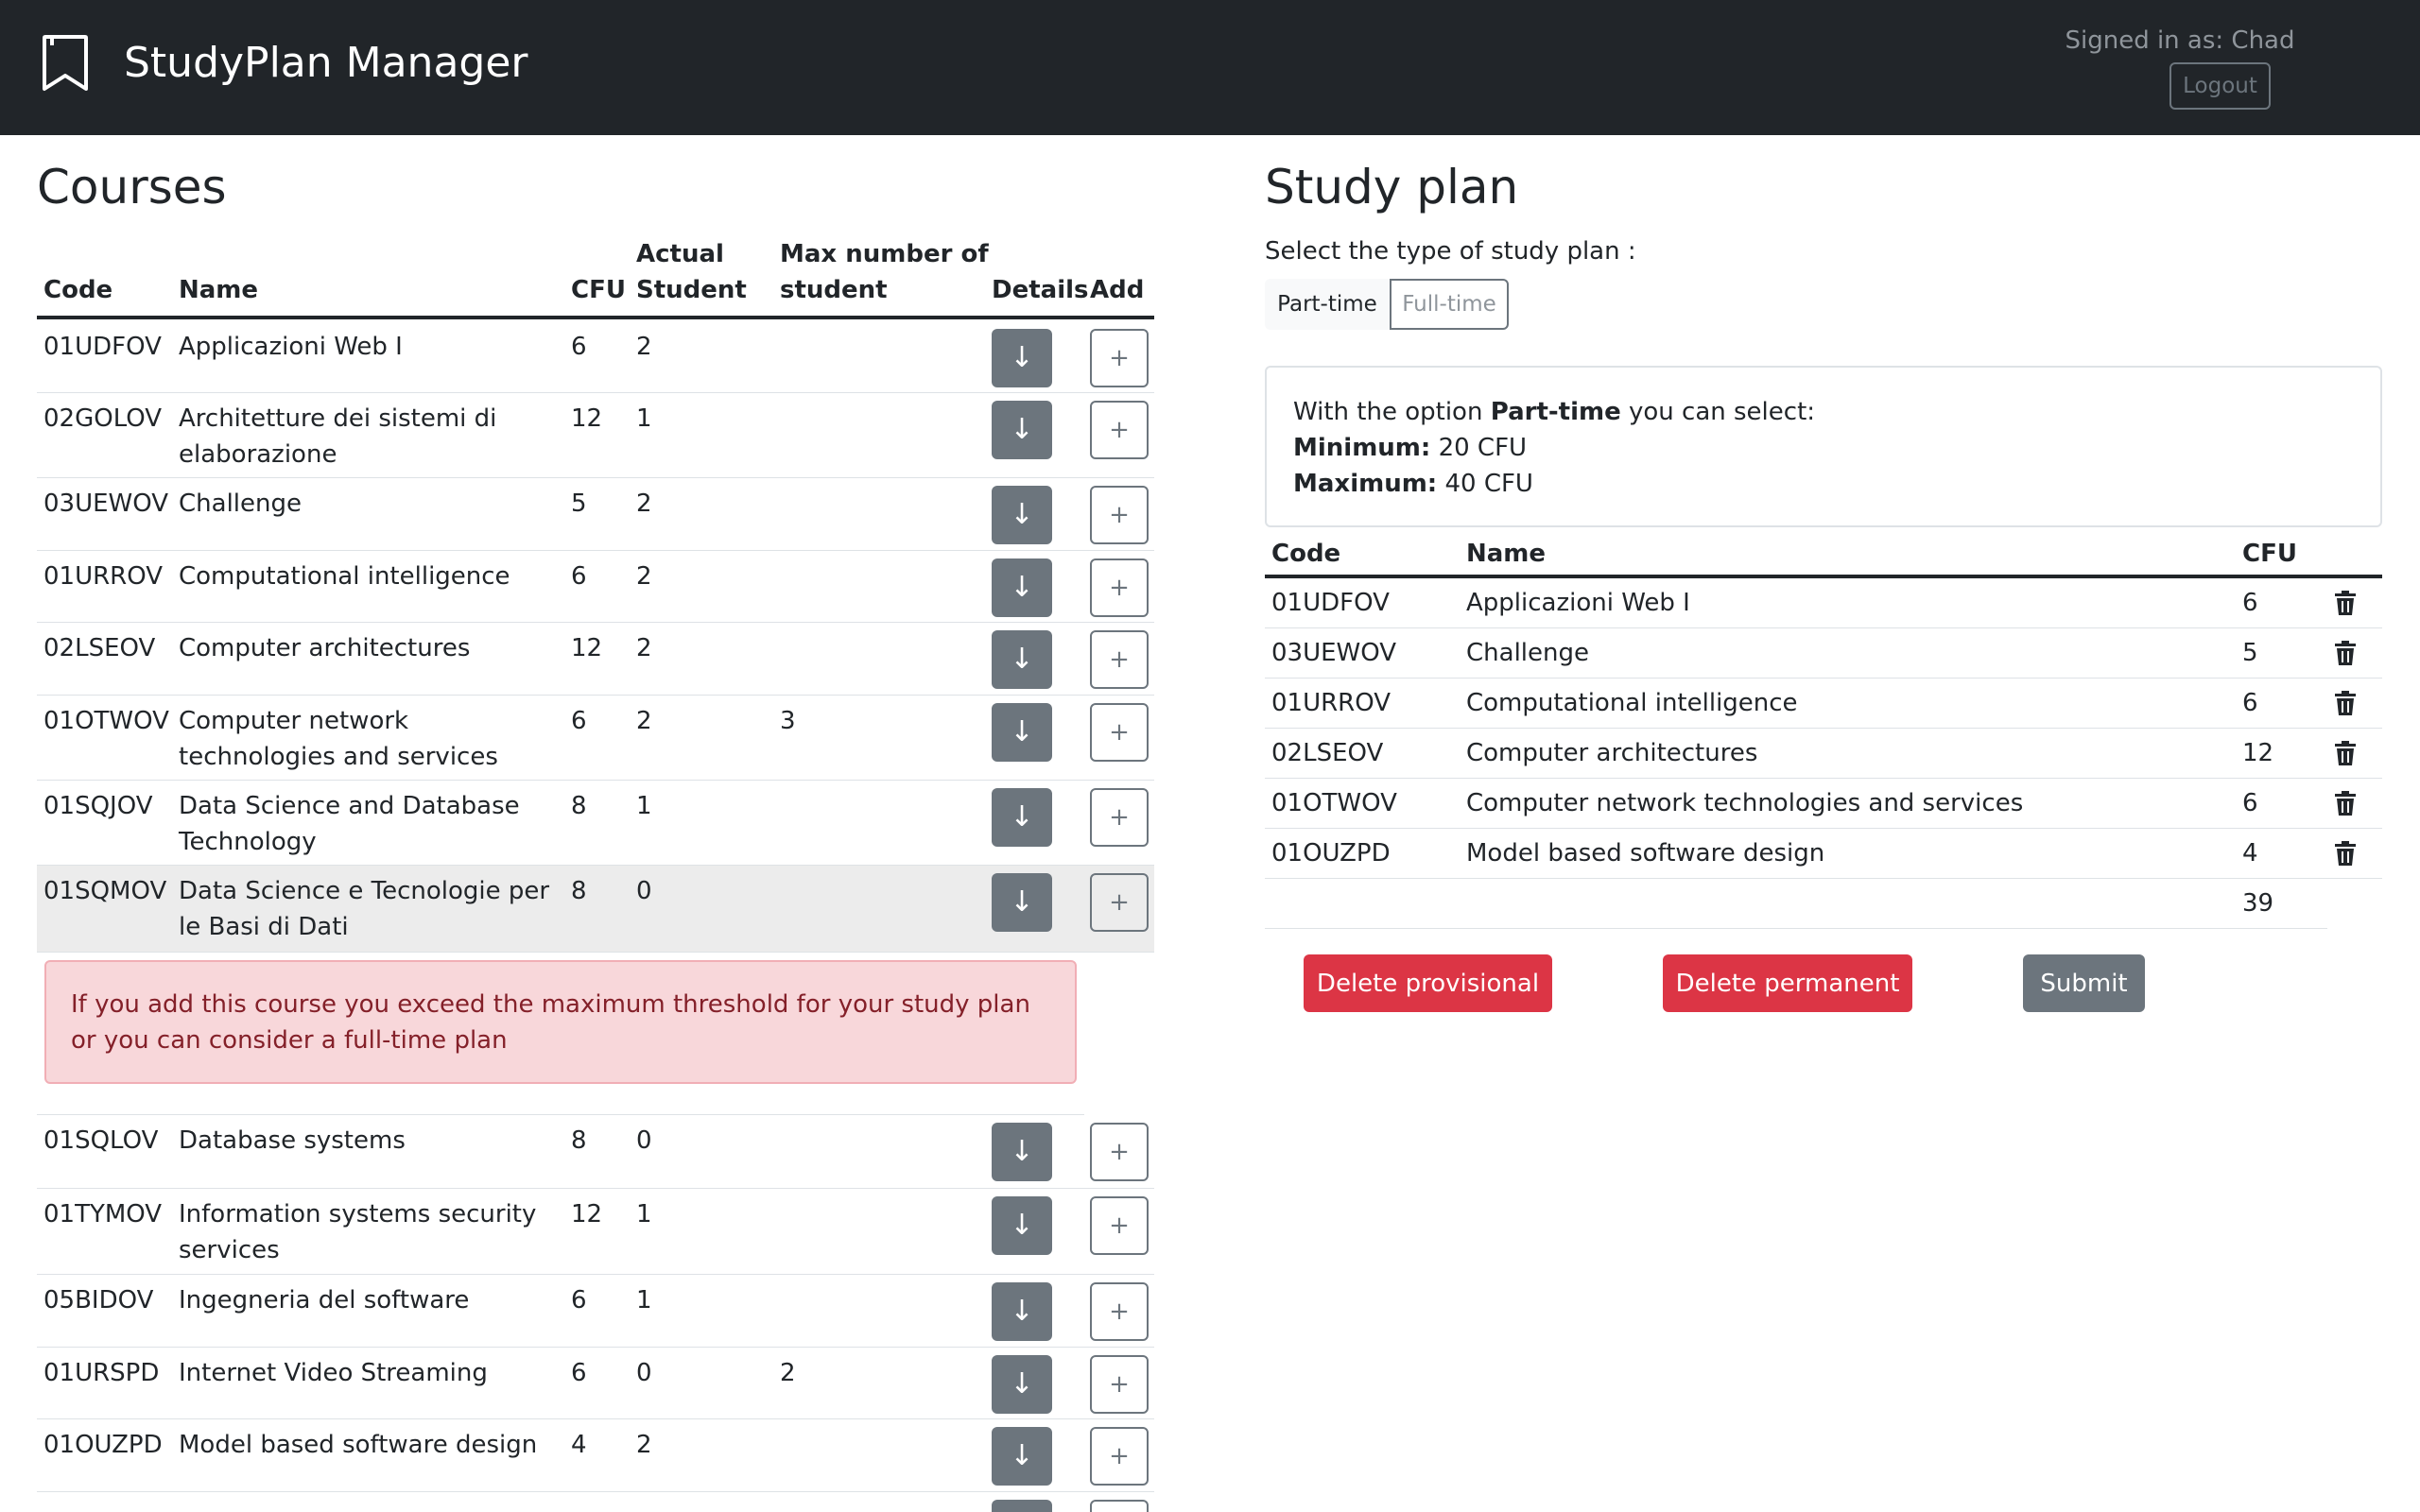 Image resolution: width=2420 pixels, height=1512 pixels. Describe the element at coordinates (358, 1445) in the screenshot. I see `course-name: Model based software design` at that location.